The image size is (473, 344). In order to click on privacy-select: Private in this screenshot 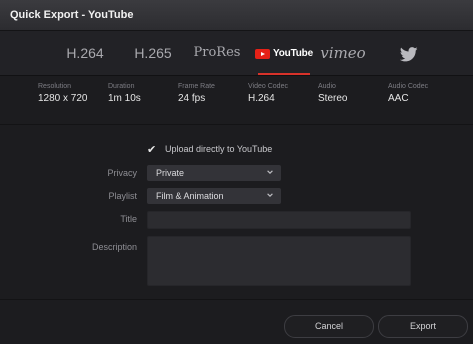, I will do `click(214, 173)`.